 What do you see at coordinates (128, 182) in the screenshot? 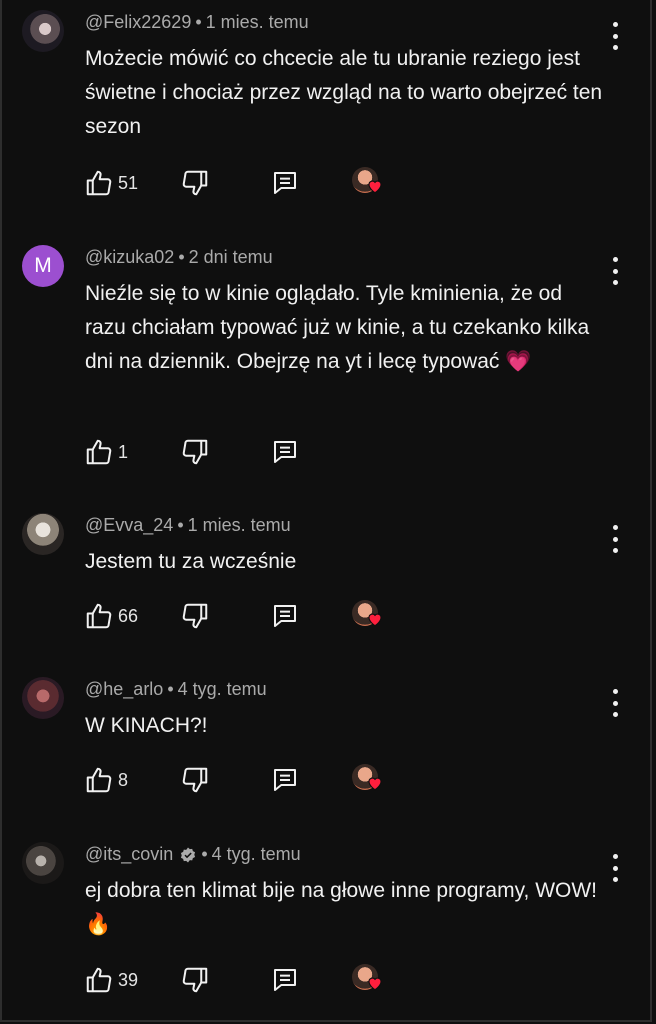
I see `like-count: 51` at bounding box center [128, 182].